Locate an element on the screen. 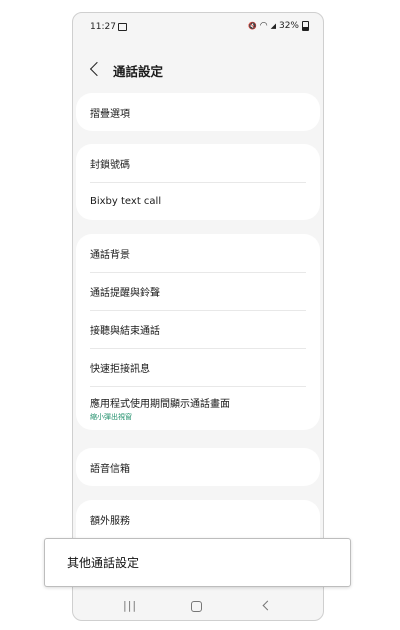  setting-show-calls-in-apps: 應用程式使用期間顯示通話畫面 縮小彈出視窗 is located at coordinates (198, 408).